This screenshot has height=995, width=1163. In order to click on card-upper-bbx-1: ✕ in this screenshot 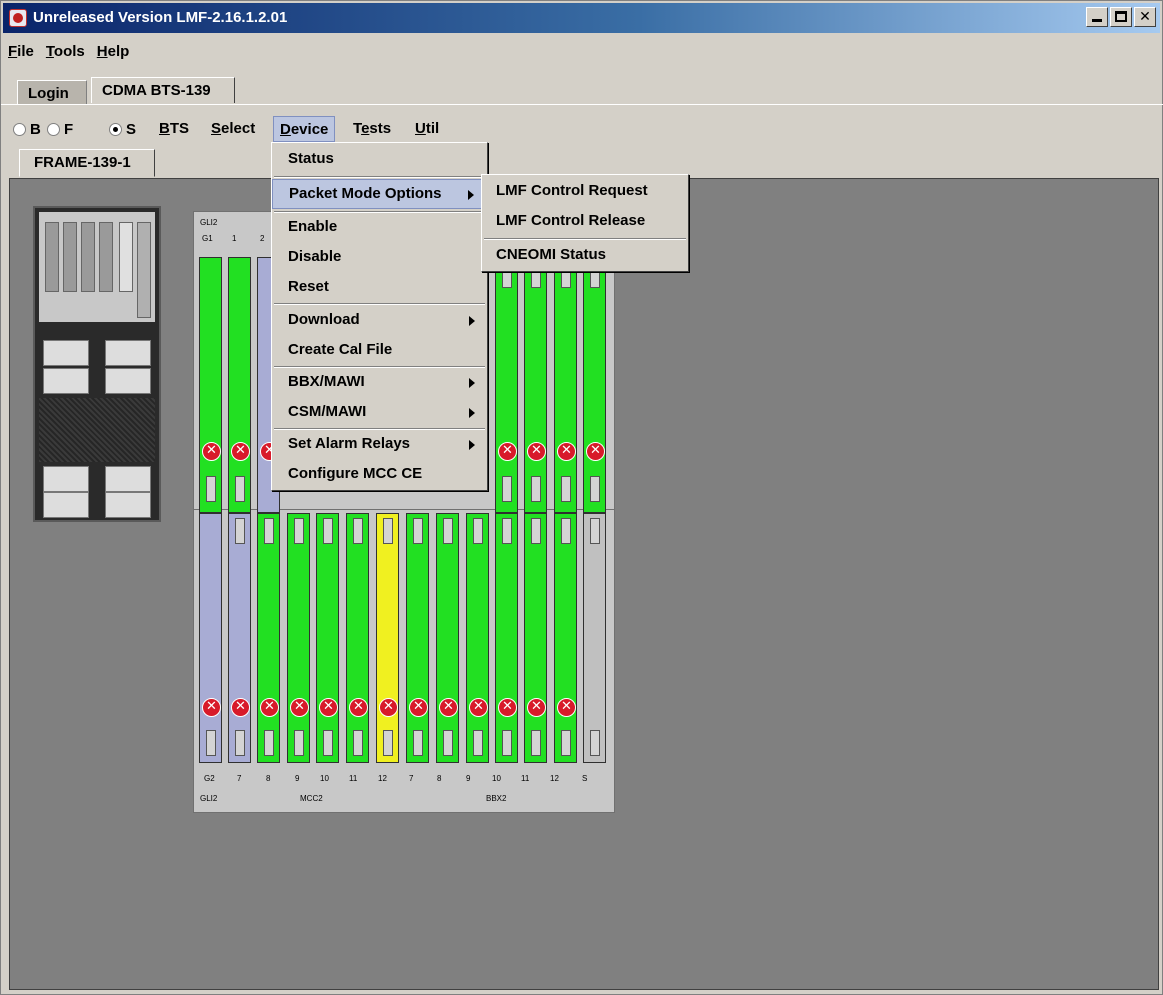, I will do `click(506, 385)`.